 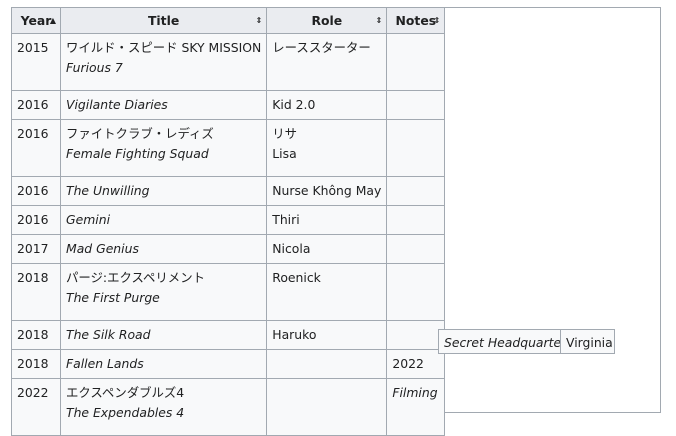 I want to click on table-row: 2018 Fallen Lands 2022, so click(x=228, y=364).